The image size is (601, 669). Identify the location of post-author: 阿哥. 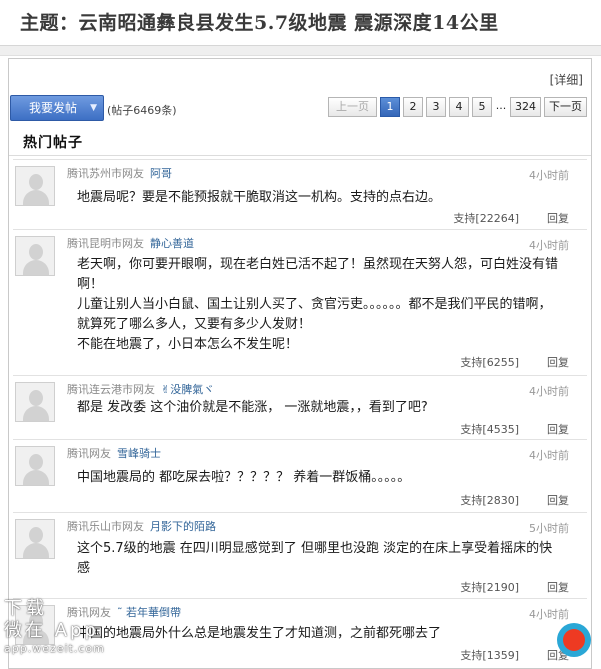
(161, 173).